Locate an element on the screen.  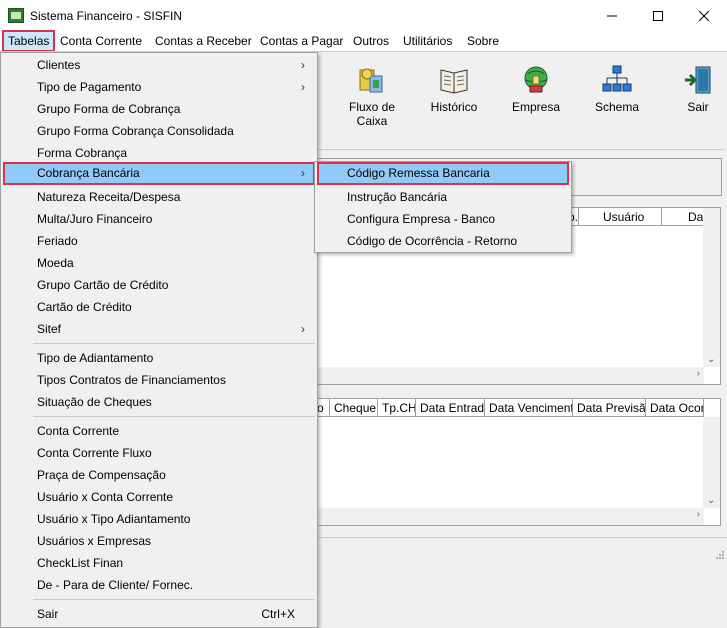
menu-sobre: Sobre is located at coordinates (483, 41).